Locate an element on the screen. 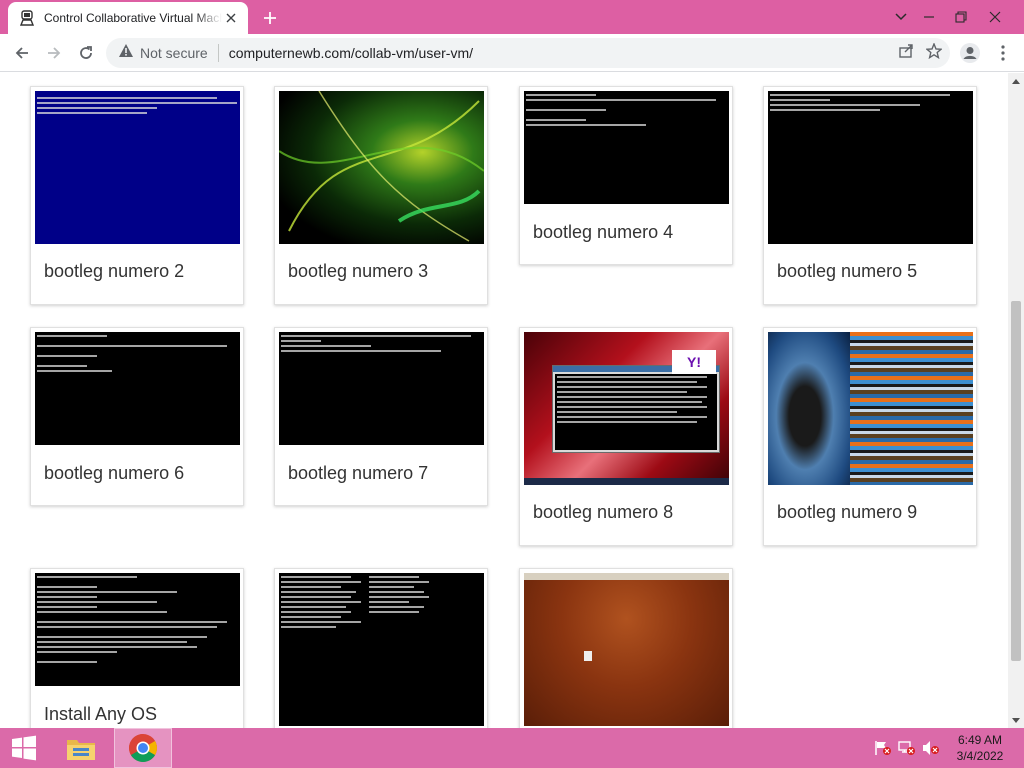 This screenshot has height=768, width=1024. vm-name: bootleg numero 3 is located at coordinates (358, 271).